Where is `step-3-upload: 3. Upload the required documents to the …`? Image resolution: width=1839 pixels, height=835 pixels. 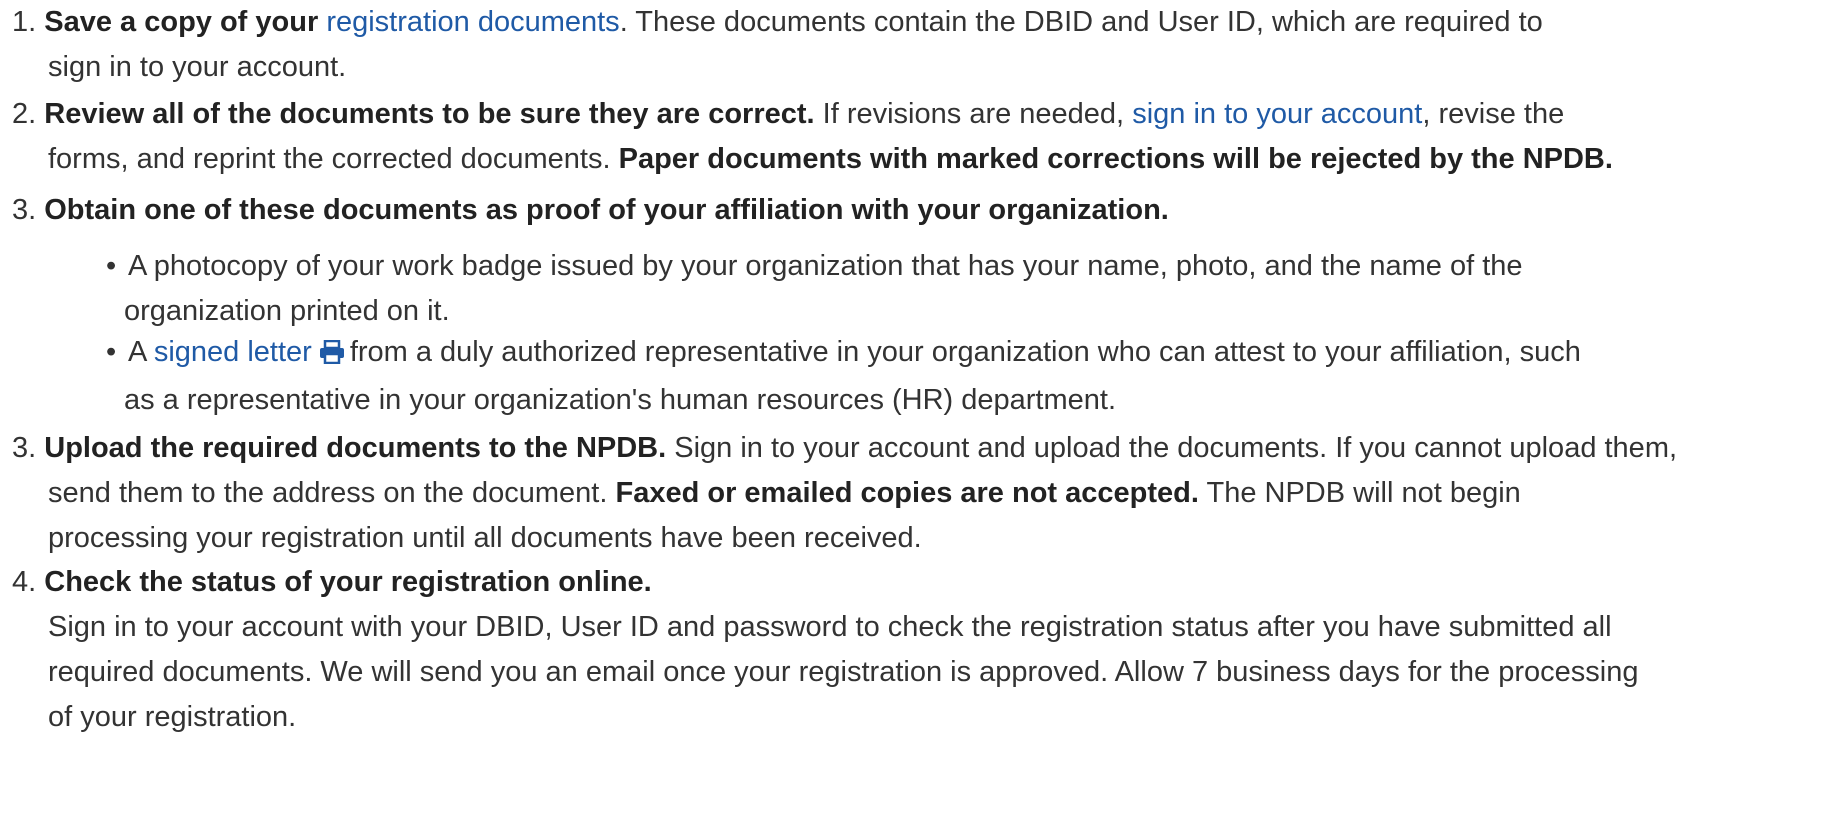
step-3-upload: 3. Upload the required documents to the … is located at coordinates (844, 493).